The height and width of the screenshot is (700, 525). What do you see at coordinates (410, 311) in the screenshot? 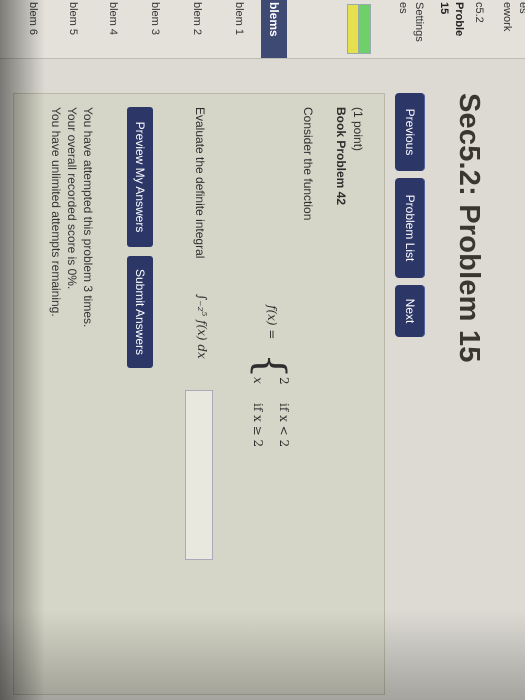
I see `next-button: Next` at bounding box center [410, 311].